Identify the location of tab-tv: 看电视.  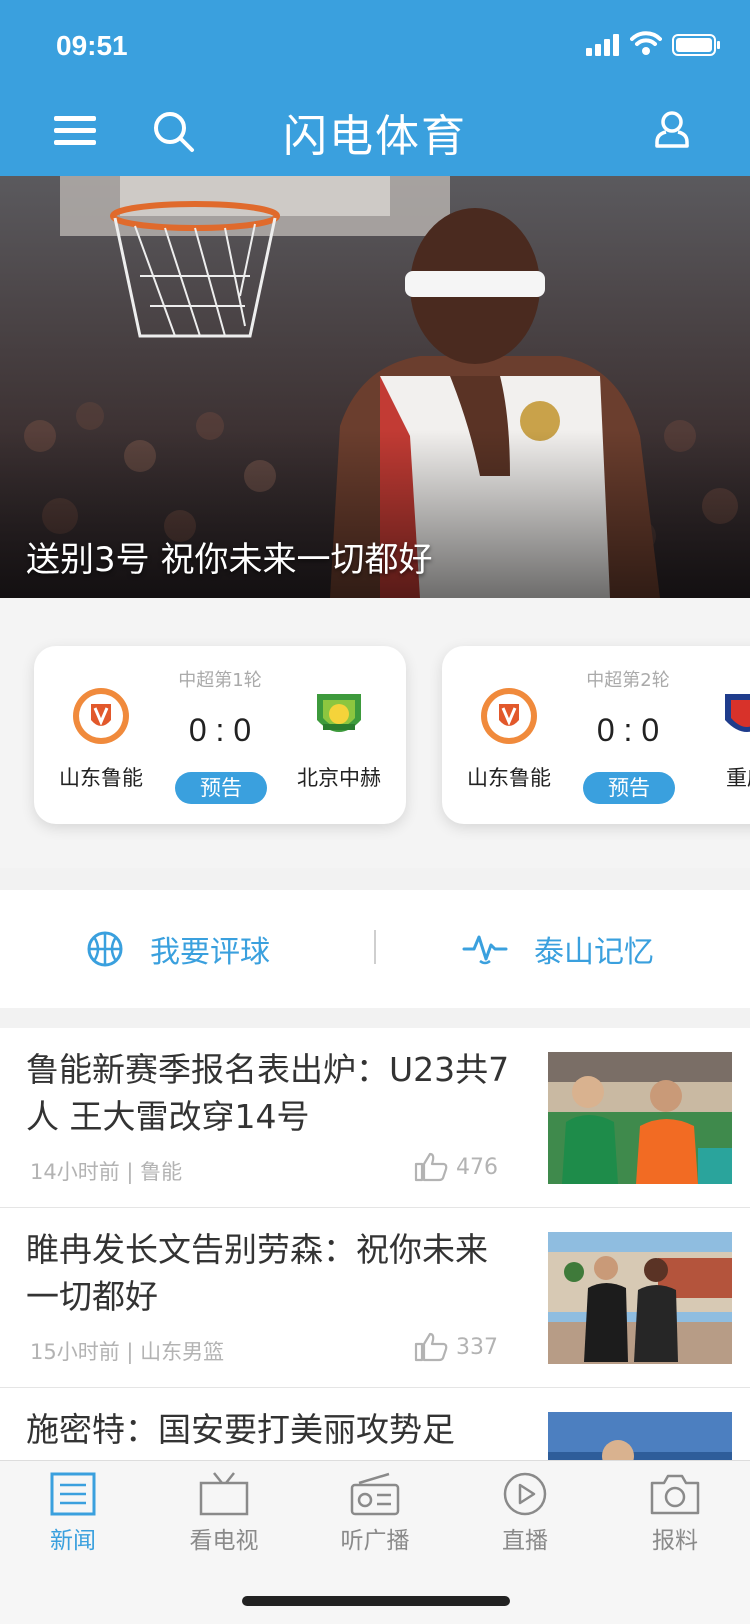
(224, 1513).